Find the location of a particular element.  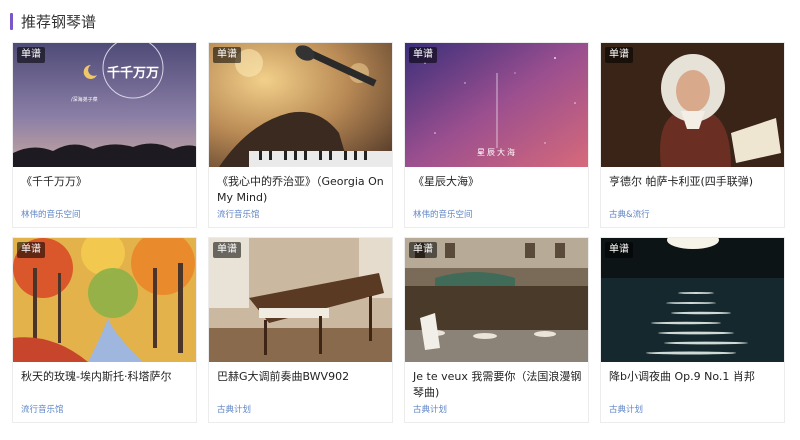

score-card: 单谱 Je te veux 我需要你（法国浪漫钢琴曲) 古典计划 is located at coordinates (496, 330).